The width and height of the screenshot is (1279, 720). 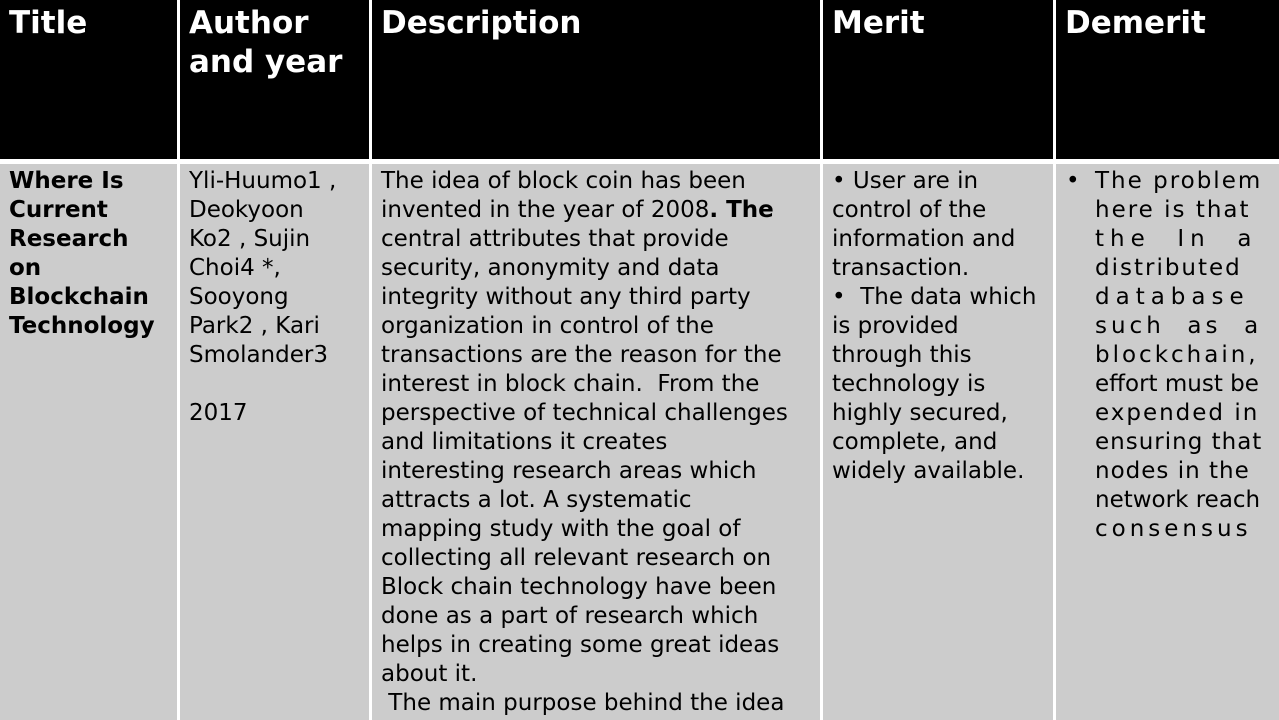 I want to click on merit-line: is provided, so click(x=895, y=326).